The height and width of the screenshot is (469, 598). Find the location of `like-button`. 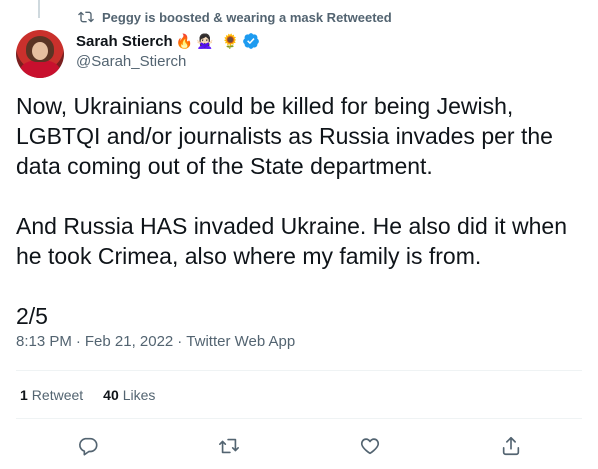

like-button is located at coordinates (370, 446).